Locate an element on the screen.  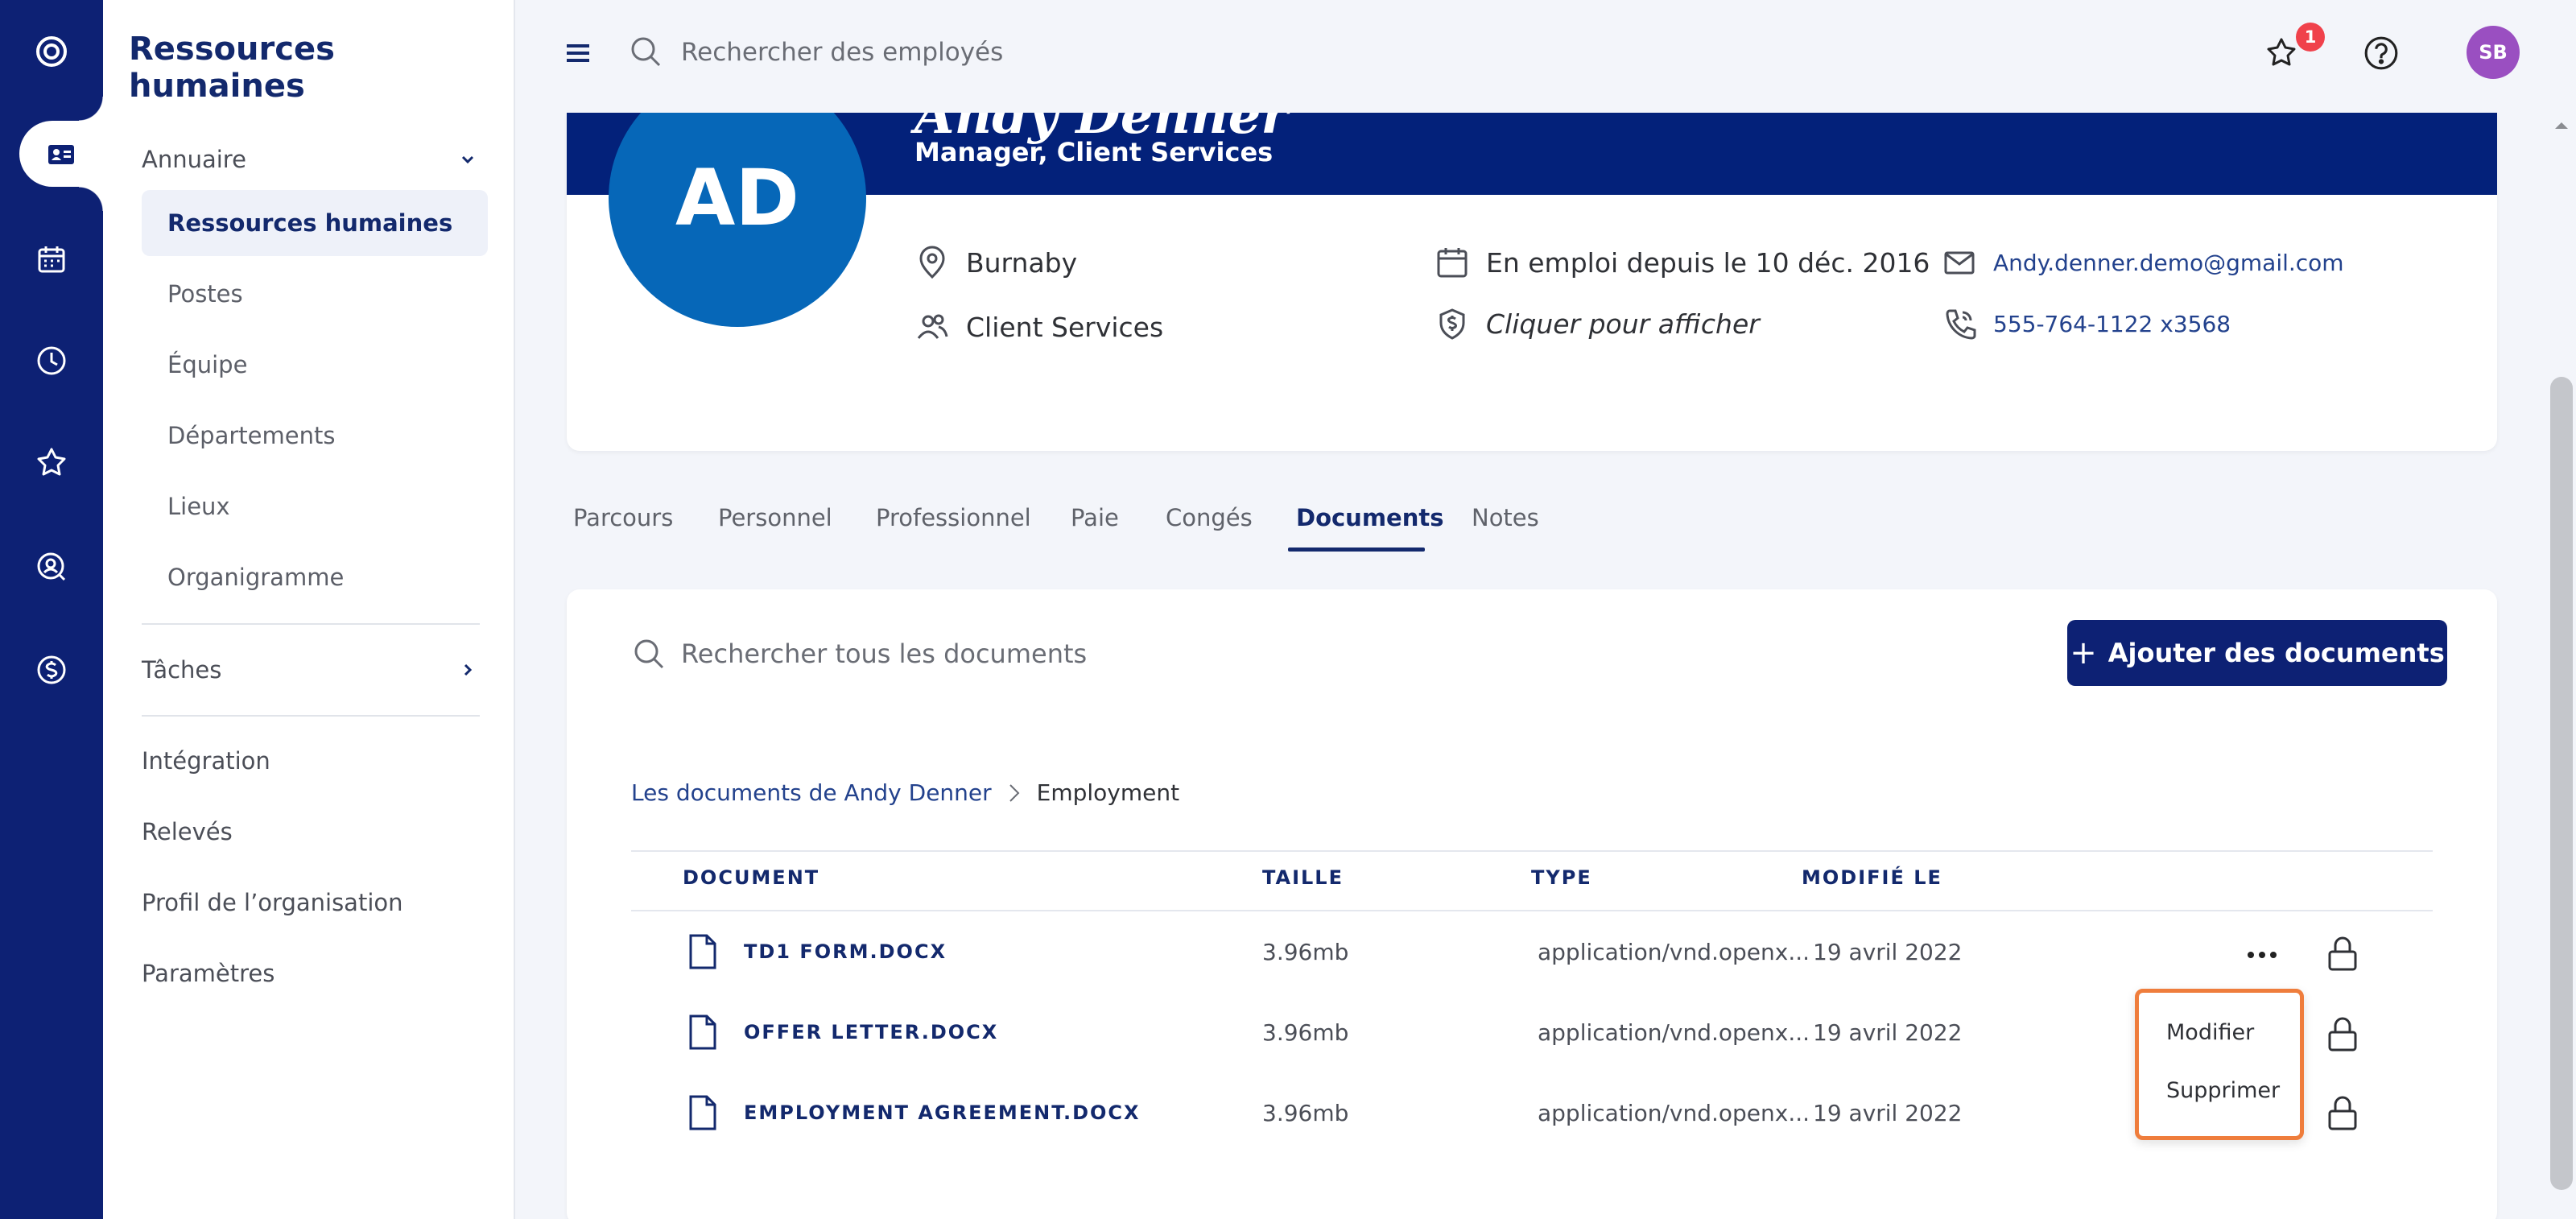
breadcrumb-current: Employment is located at coordinates (1108, 793).